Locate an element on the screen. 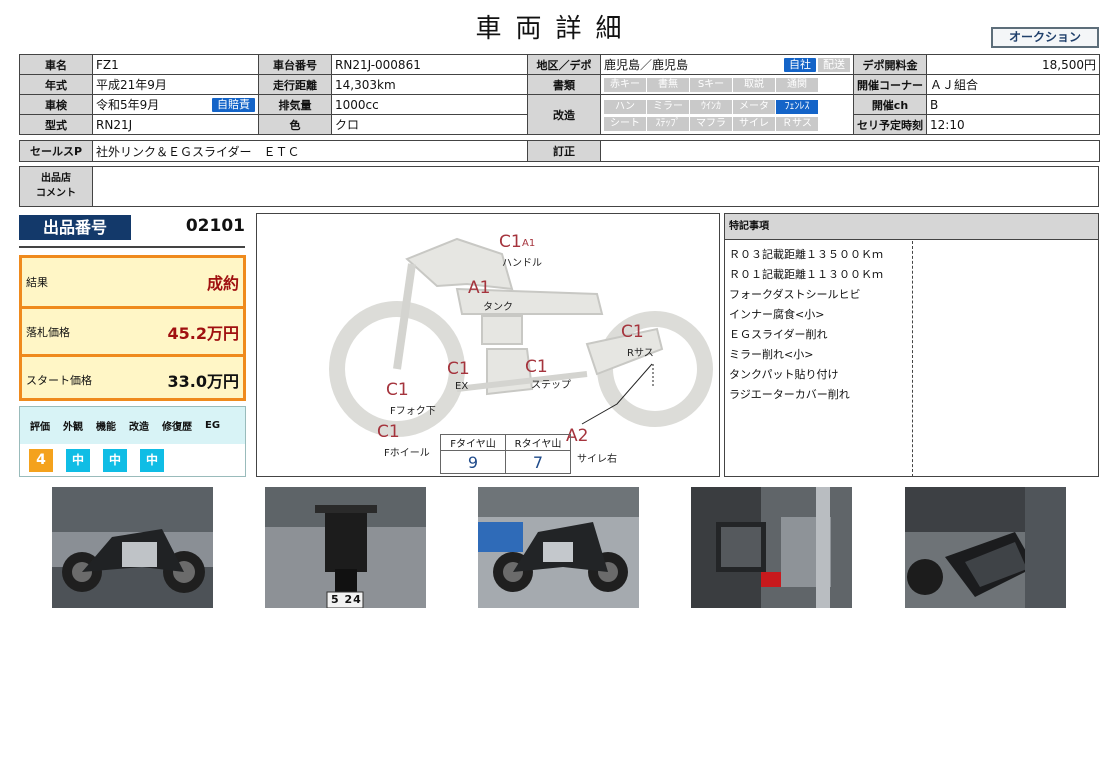 Image resolution: width=1111 pixels, height=775 pixels. photo-engine-left is located at coordinates (771, 547).